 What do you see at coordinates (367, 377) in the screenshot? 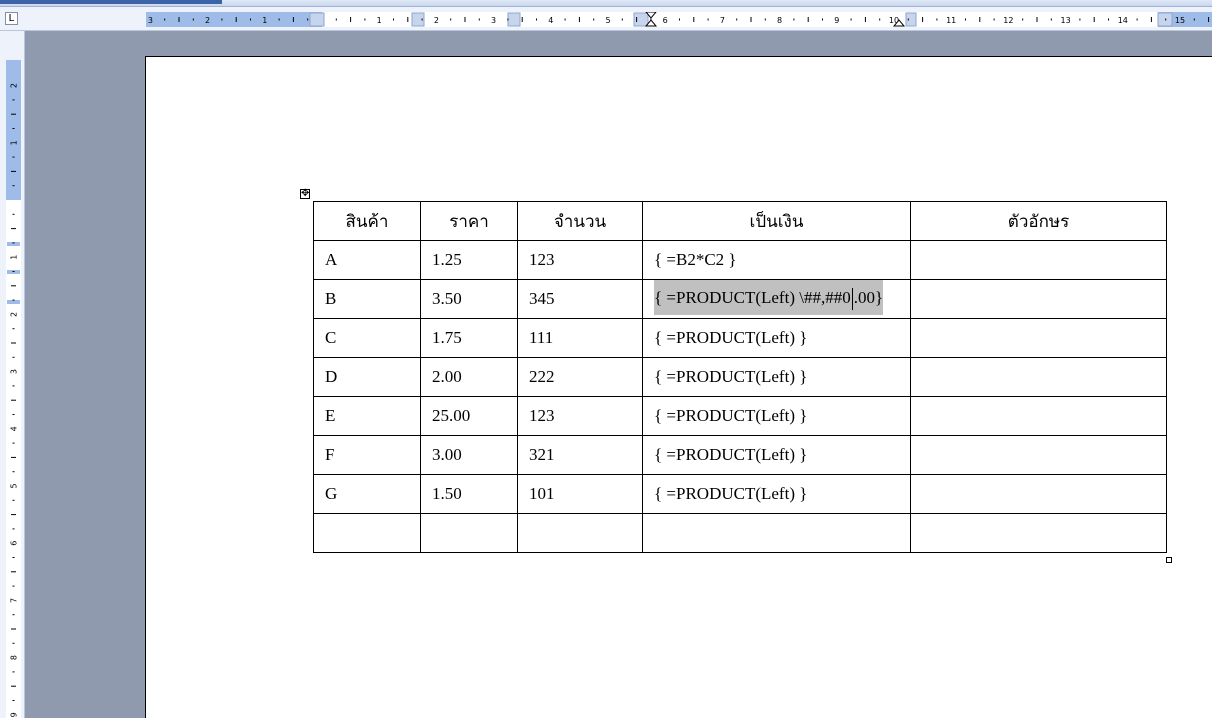
I see `table-cell: D` at bounding box center [367, 377].